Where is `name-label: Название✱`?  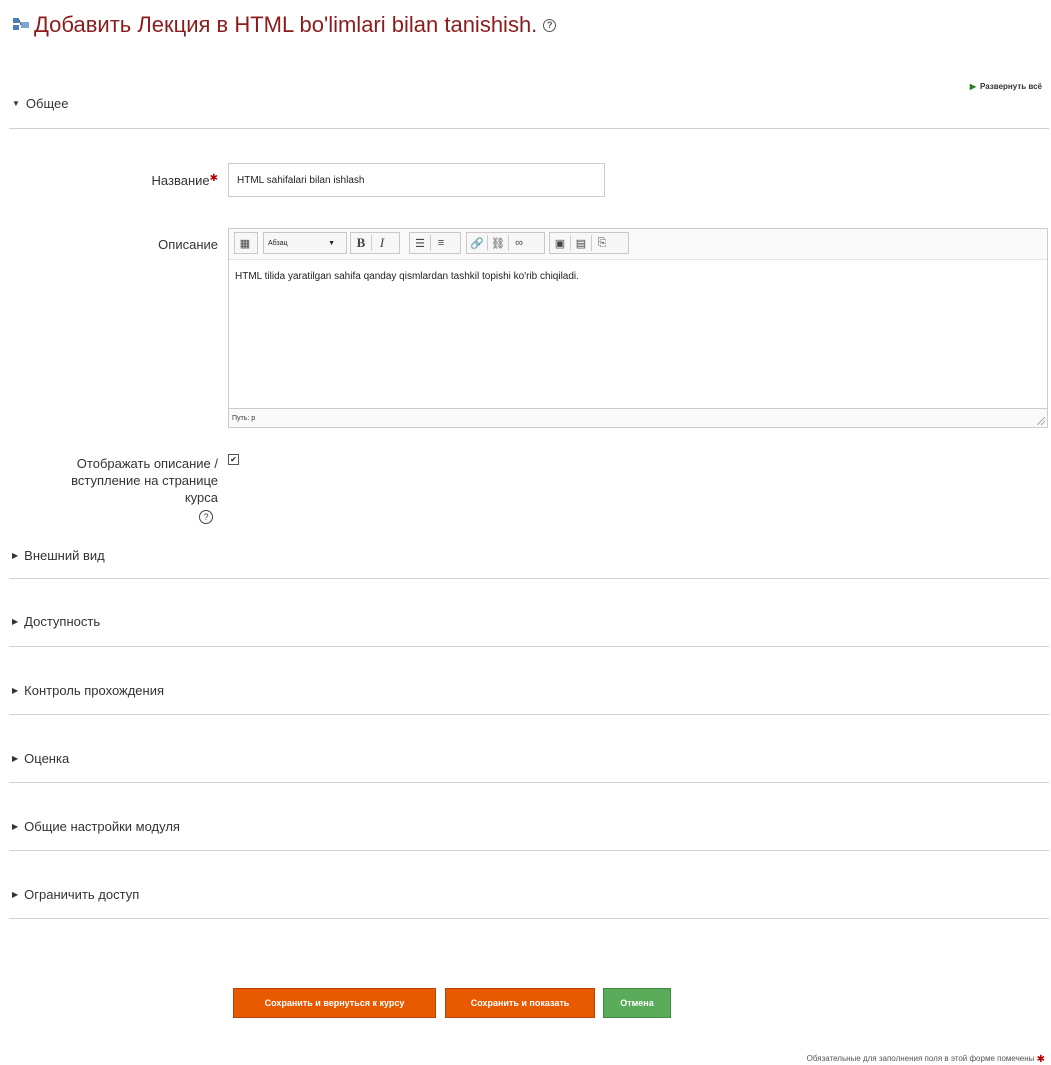
name-label: Название✱ is located at coordinates (185, 180).